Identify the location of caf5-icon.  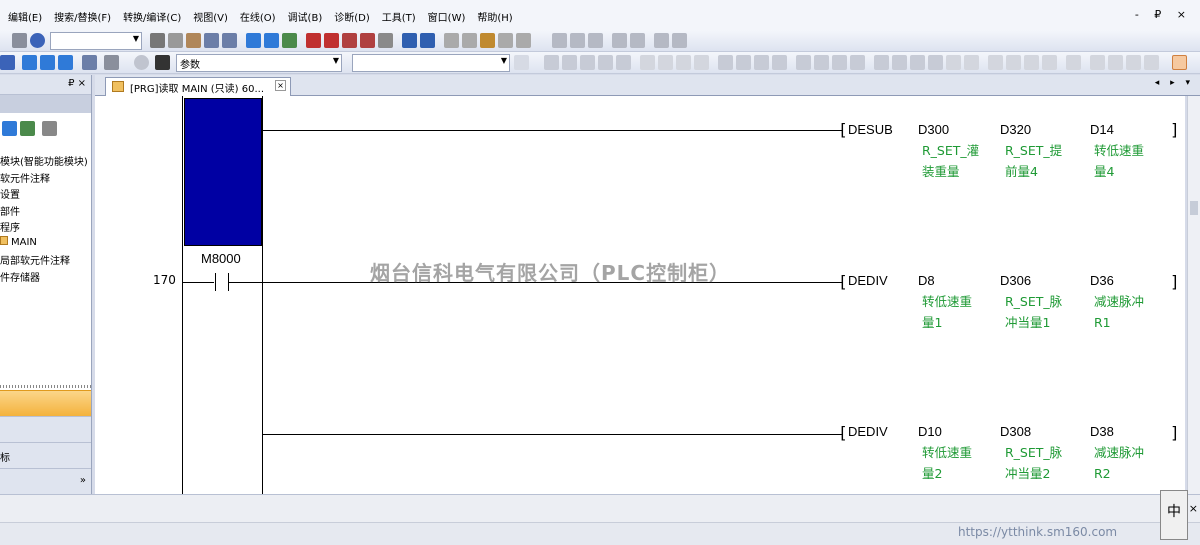
(935, 62).